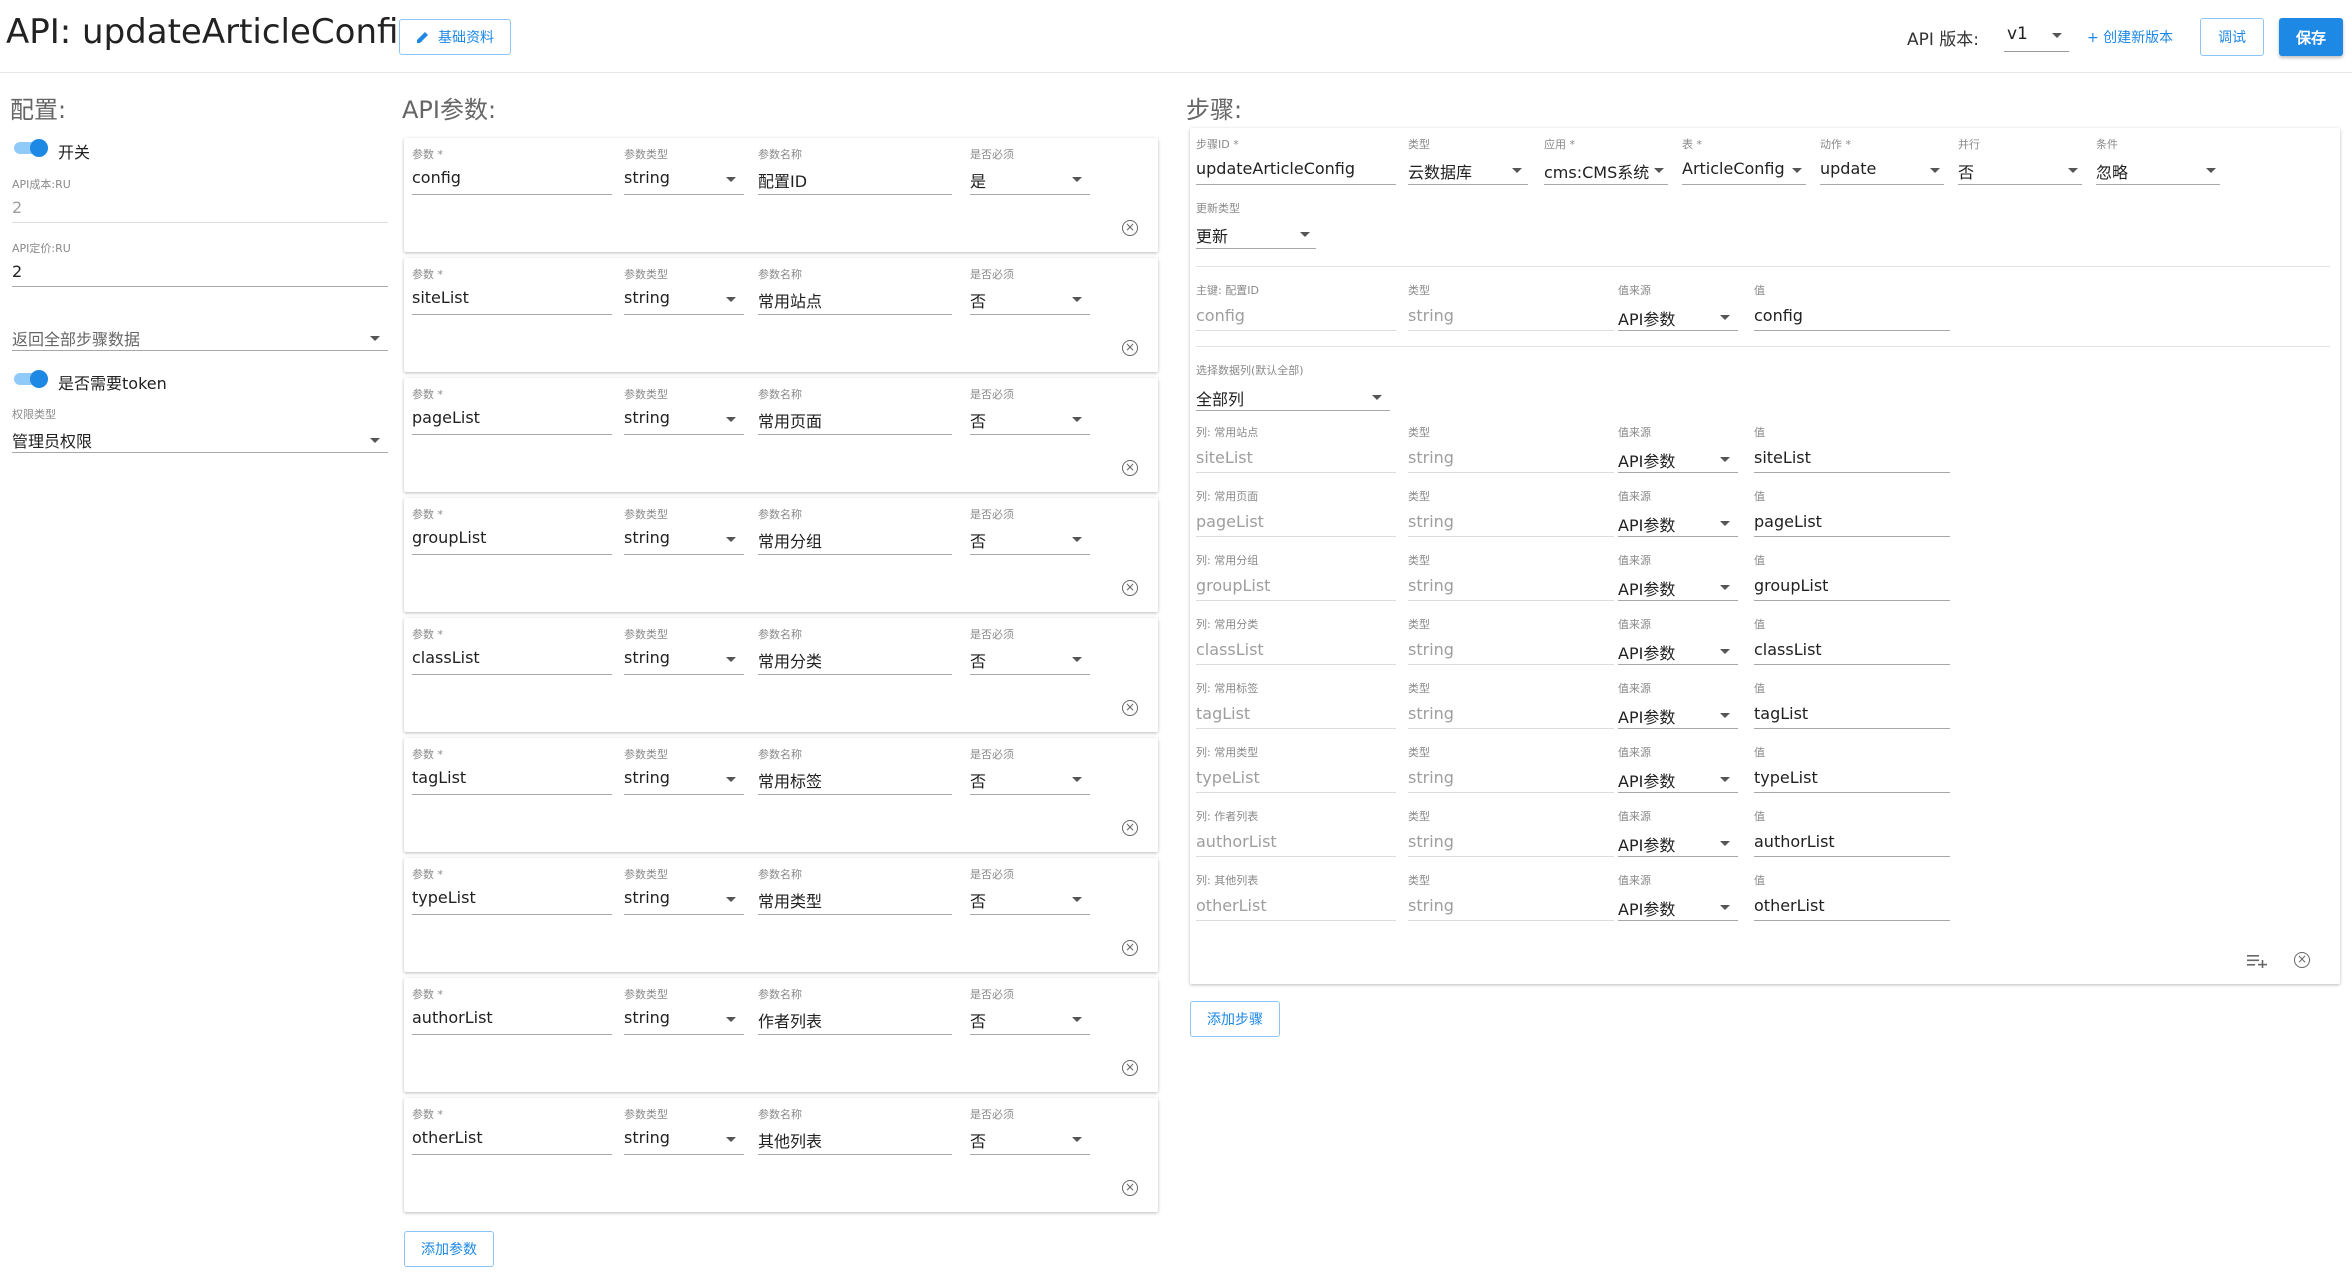  What do you see at coordinates (1596, 171) in the screenshot?
I see `step-app-select: cms:CMS系统` at bounding box center [1596, 171].